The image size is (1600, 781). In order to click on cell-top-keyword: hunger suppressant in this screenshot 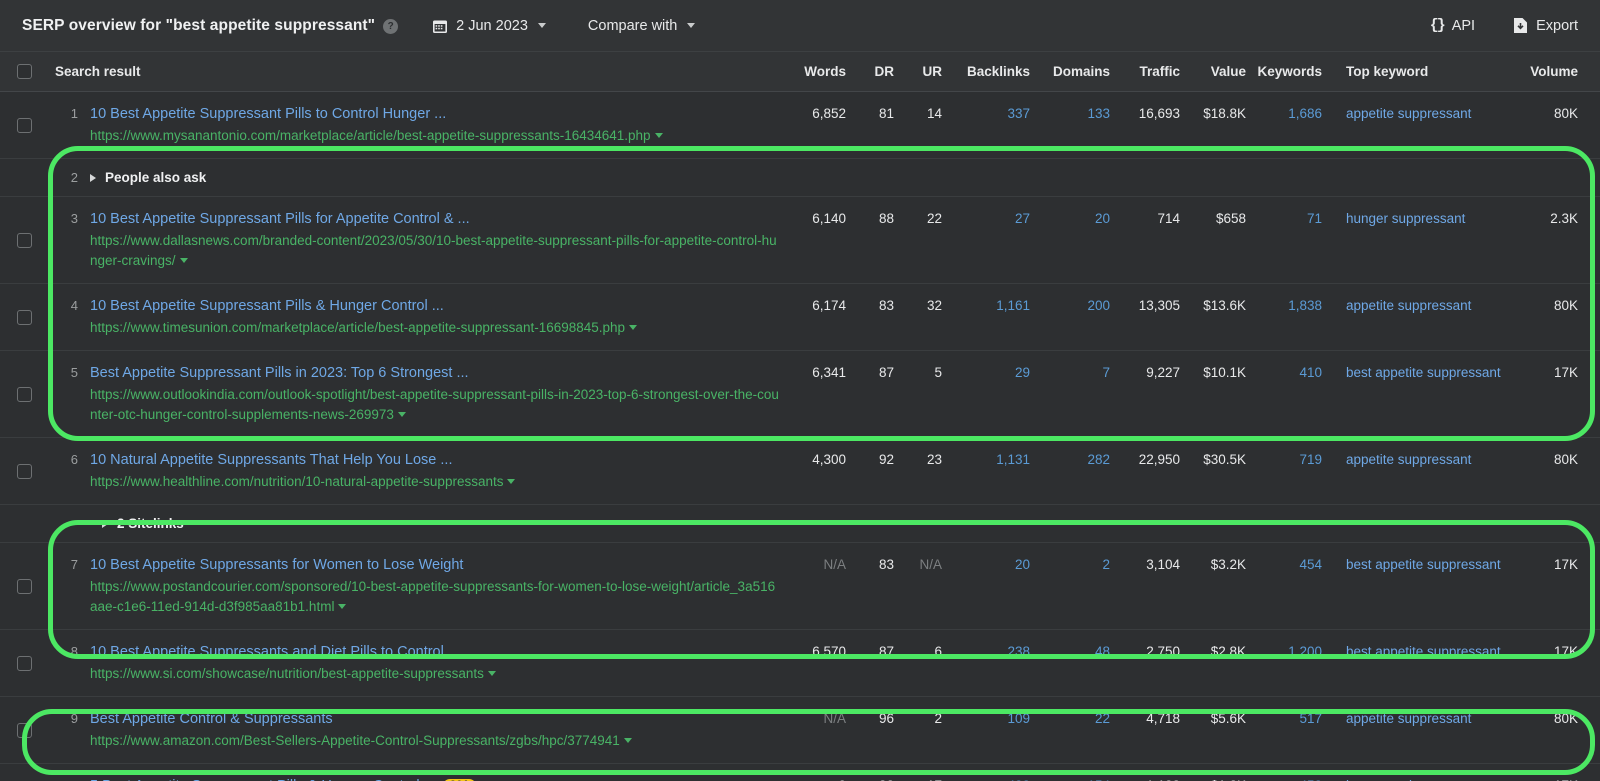, I will do `click(1415, 240)`.